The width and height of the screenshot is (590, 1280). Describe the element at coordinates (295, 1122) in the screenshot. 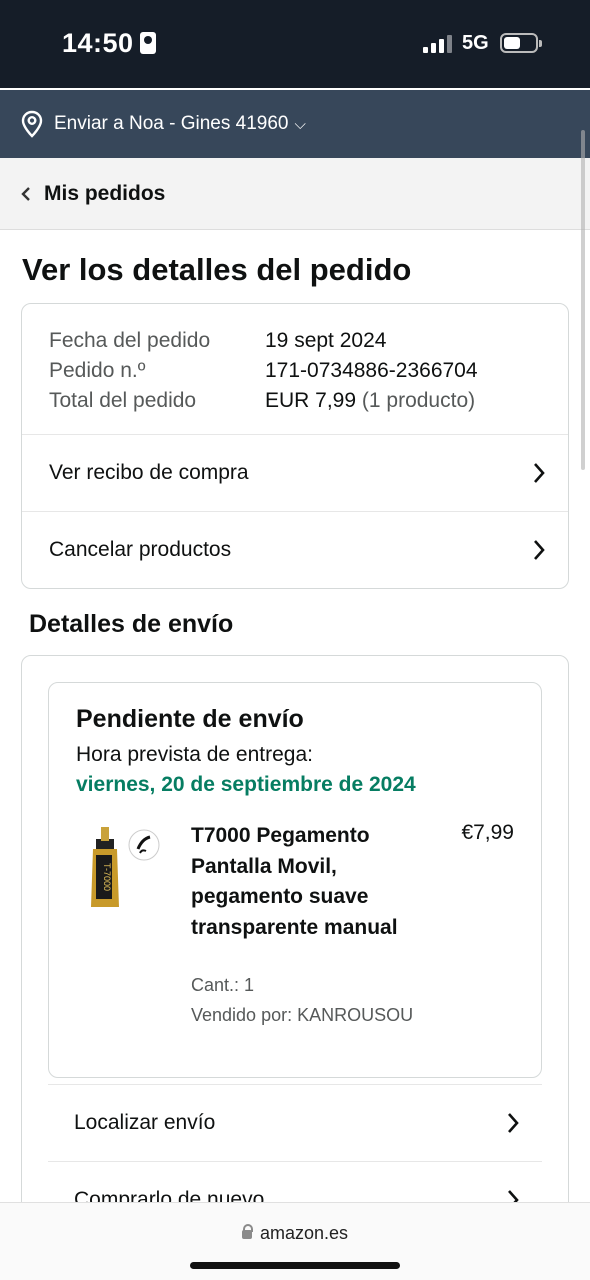

I see `track-package-link: Localizar envío` at that location.